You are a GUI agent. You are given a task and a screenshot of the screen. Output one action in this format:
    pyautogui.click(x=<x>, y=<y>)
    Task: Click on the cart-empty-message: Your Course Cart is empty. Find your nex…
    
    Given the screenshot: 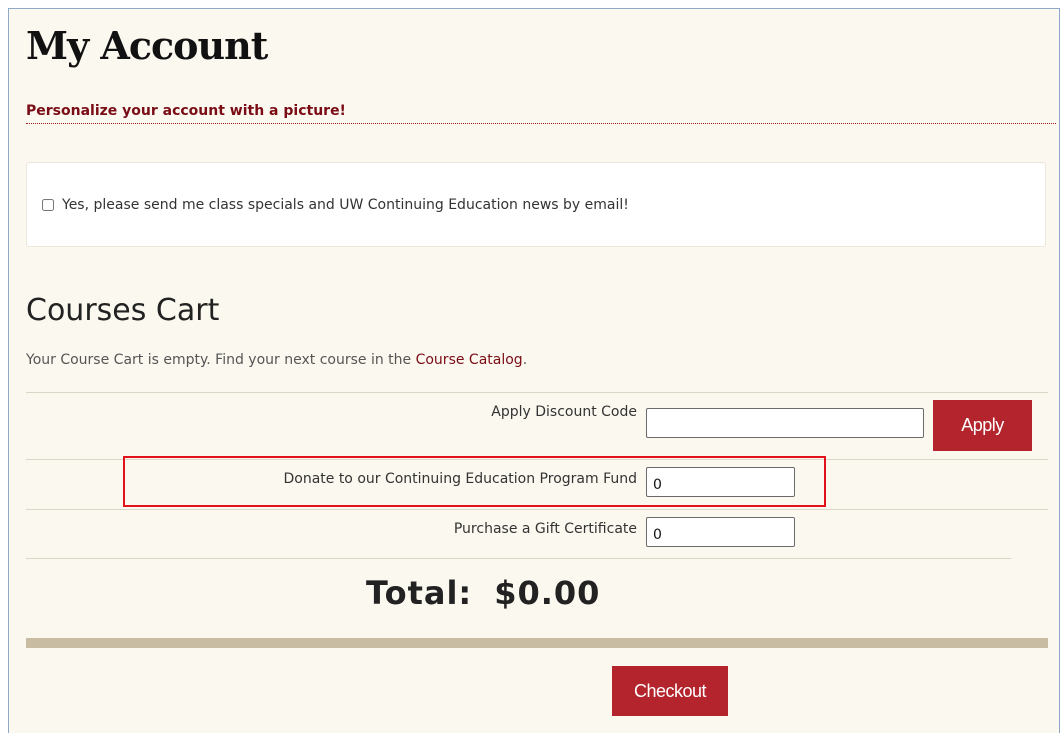 What is the action you would take?
    pyautogui.click(x=276, y=360)
    